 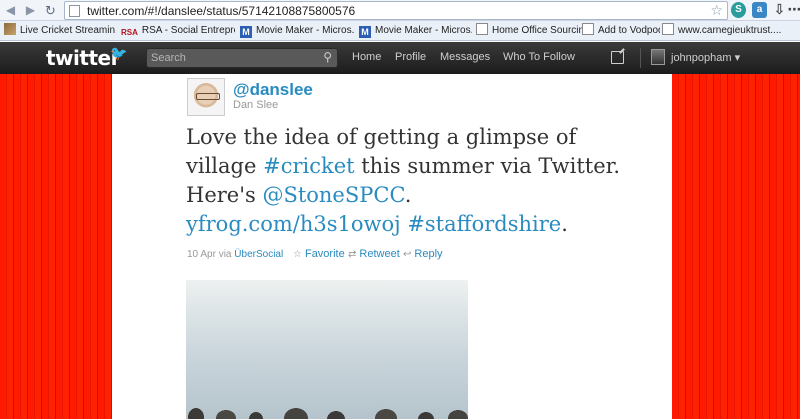 What do you see at coordinates (465, 57) in the screenshot?
I see `nav-messages: Messages` at bounding box center [465, 57].